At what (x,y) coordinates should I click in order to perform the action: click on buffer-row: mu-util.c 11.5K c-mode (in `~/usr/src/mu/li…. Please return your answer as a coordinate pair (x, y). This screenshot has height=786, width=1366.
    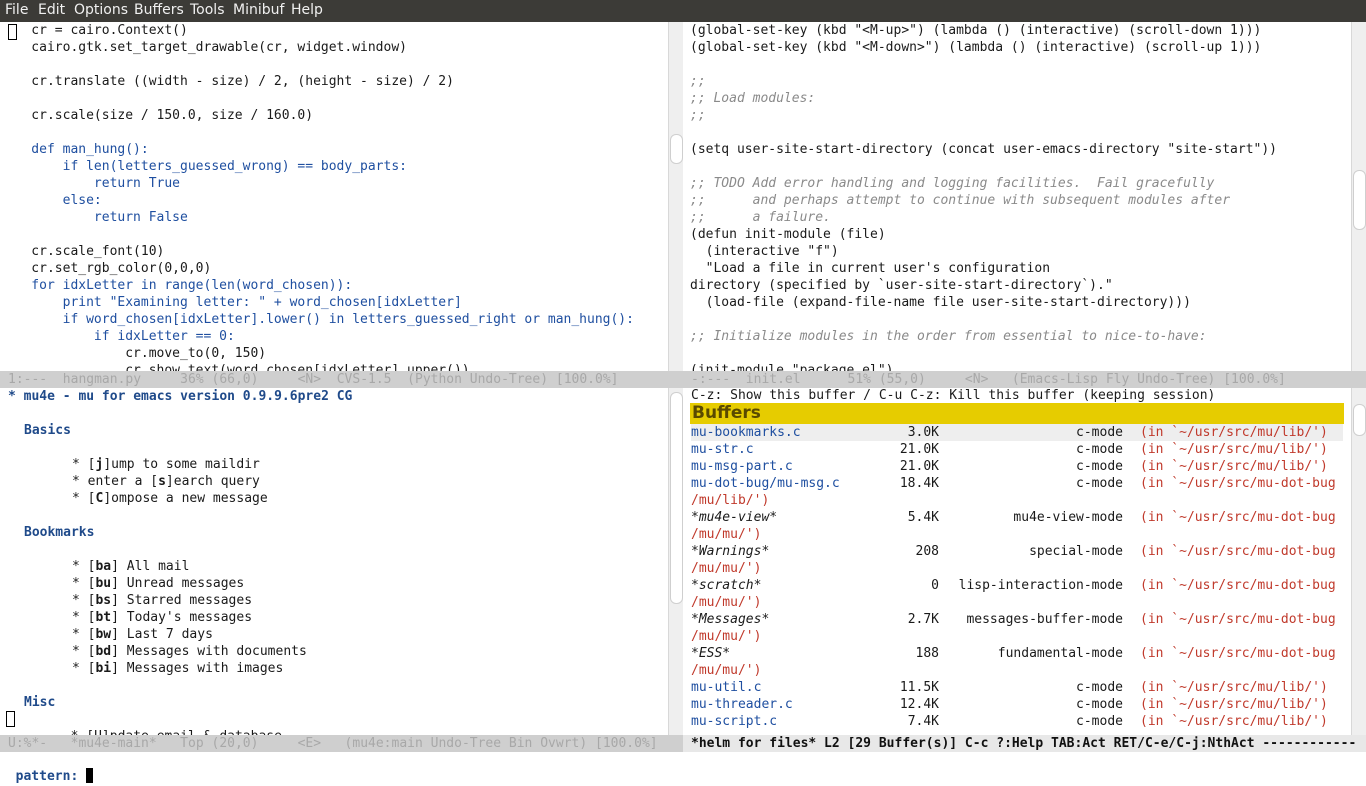
    Looking at the image, I should click on (1017, 687).